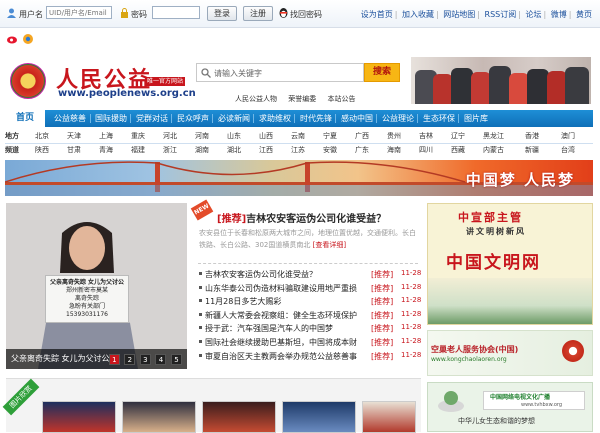  What do you see at coordinates (510, 353) in the screenshot?
I see `elderly-association-ad: 空巢老人服务协会(中国) www.kongchaolaoren.org` at bounding box center [510, 353].